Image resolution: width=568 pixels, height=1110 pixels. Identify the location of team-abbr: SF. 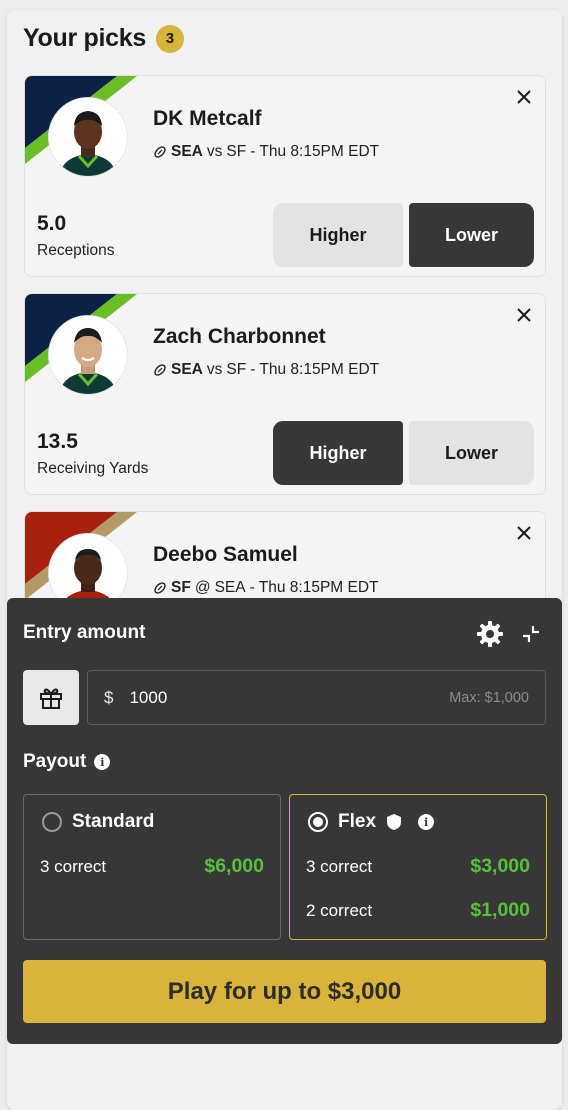
(181, 587).